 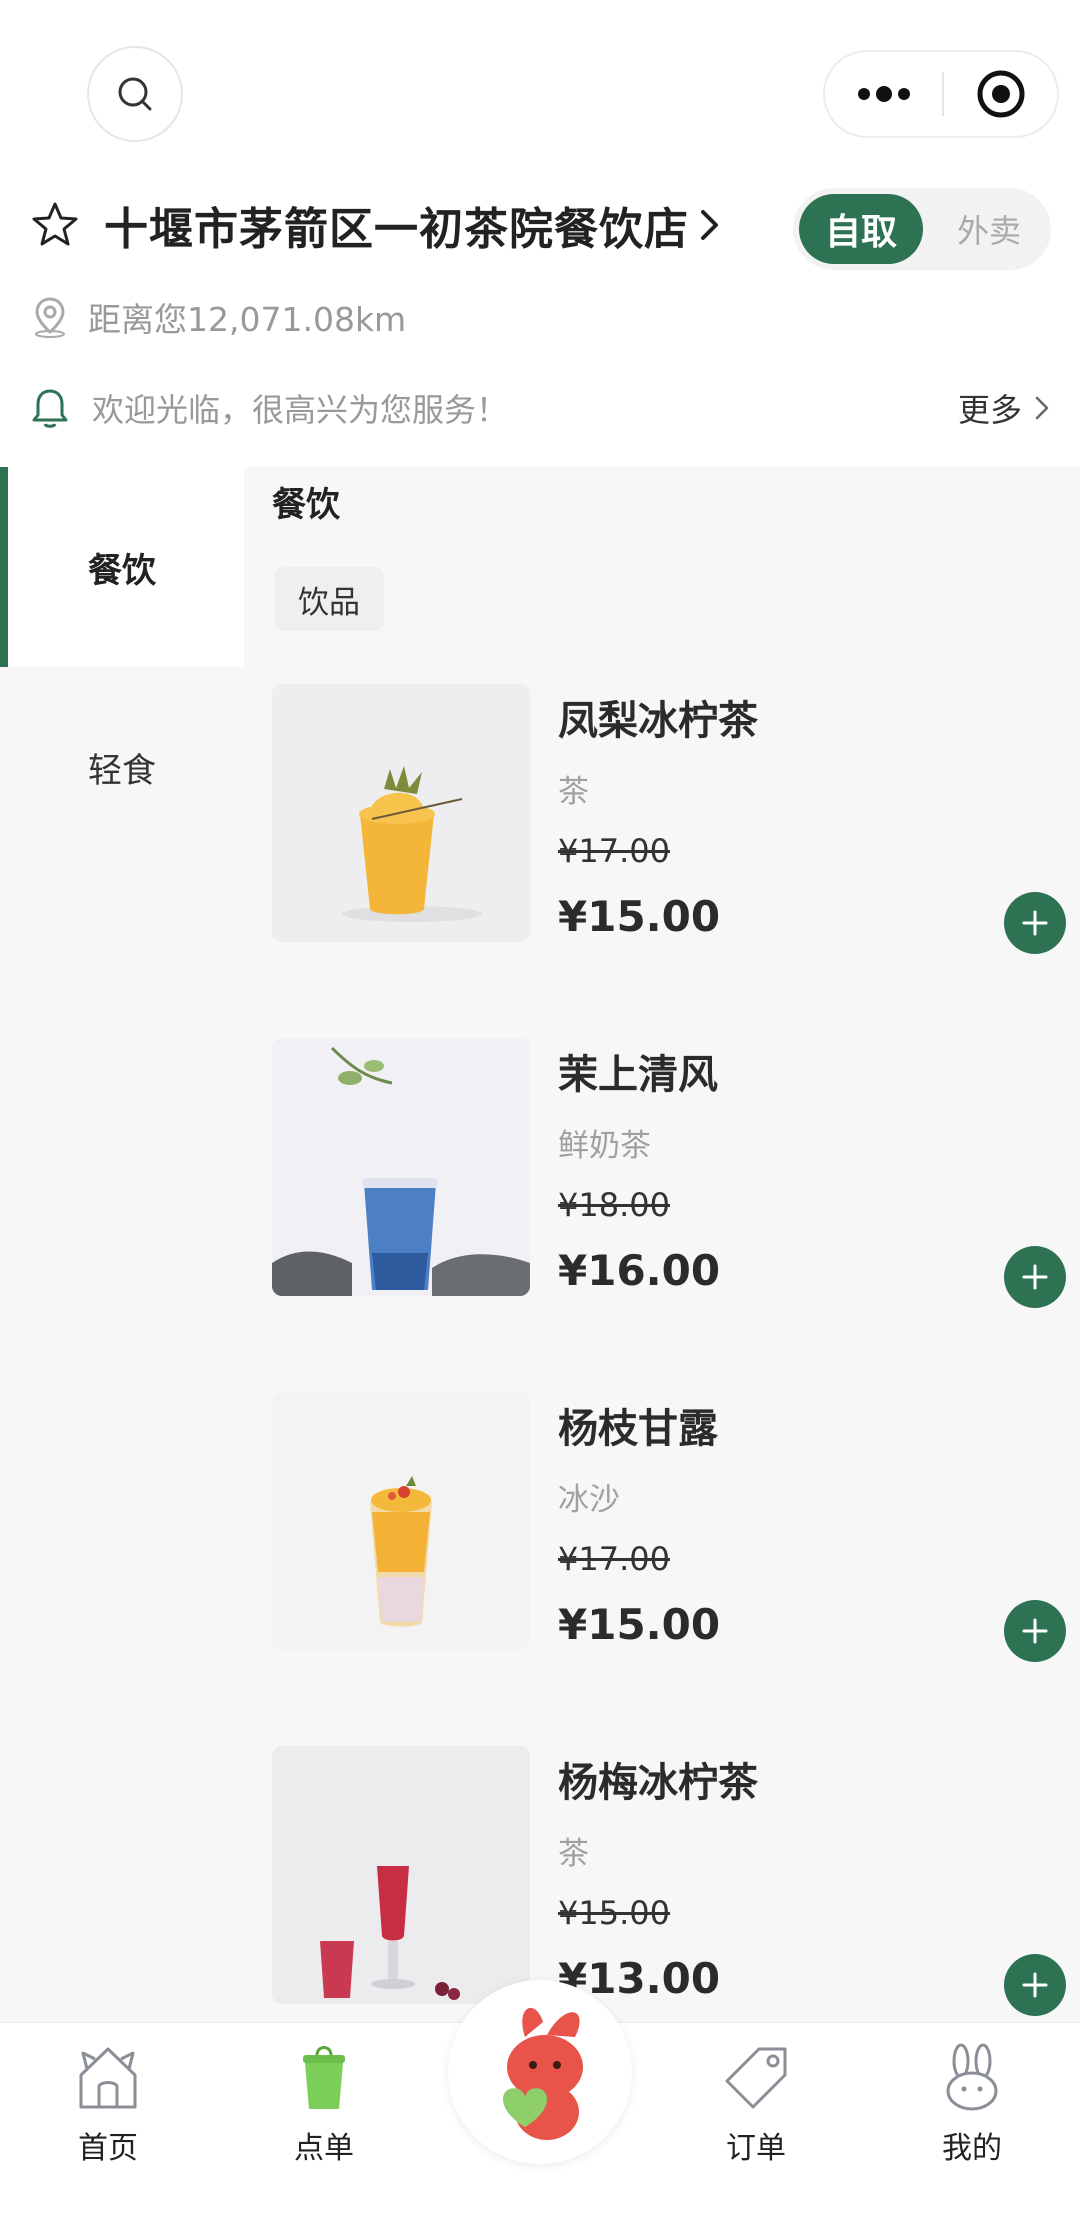 I want to click on more-button, so click(x=883, y=94).